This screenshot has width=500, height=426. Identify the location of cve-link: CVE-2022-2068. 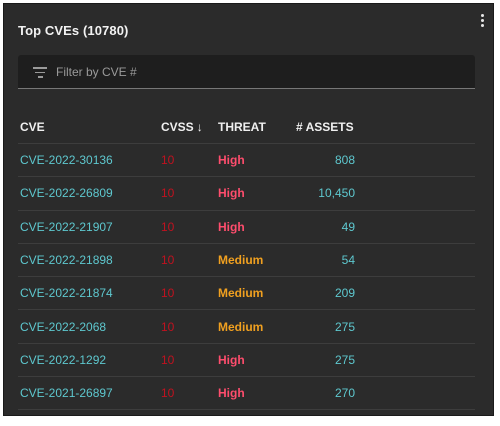
(63, 327).